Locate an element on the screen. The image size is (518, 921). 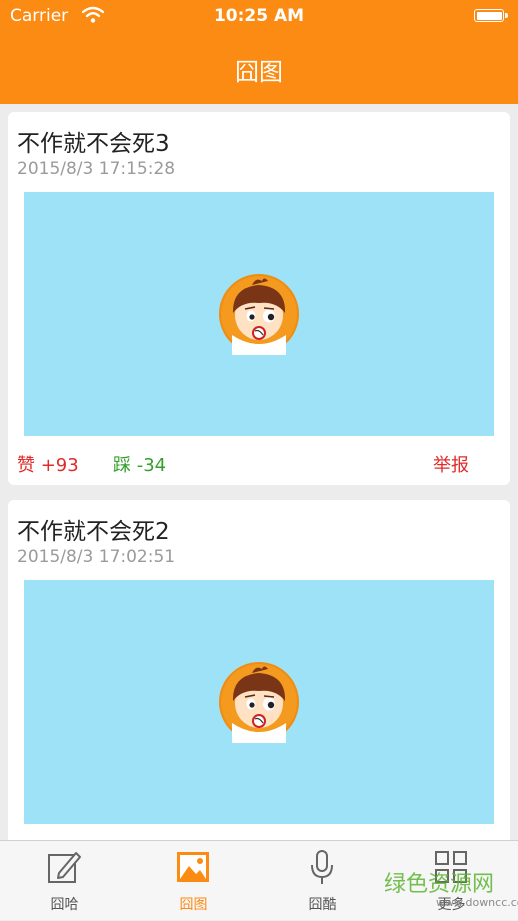
watermark-url: www.downcc.com is located at coordinates (477, 902).